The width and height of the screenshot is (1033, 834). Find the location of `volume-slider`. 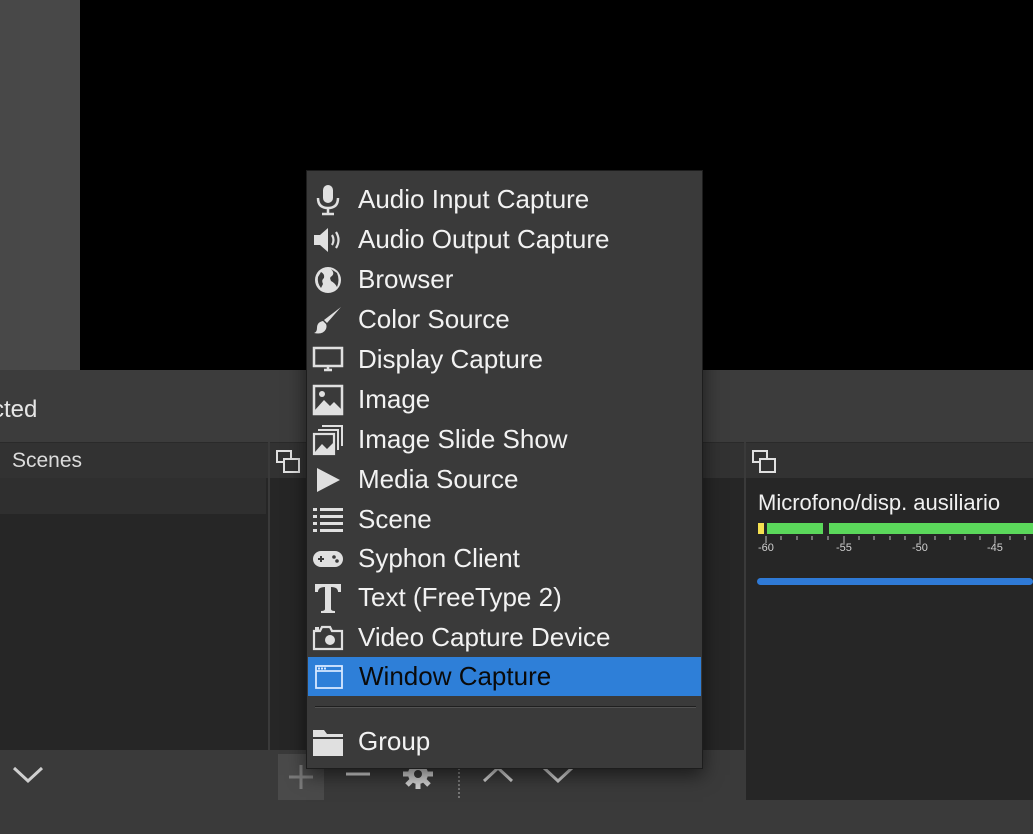

volume-slider is located at coordinates (895, 581).